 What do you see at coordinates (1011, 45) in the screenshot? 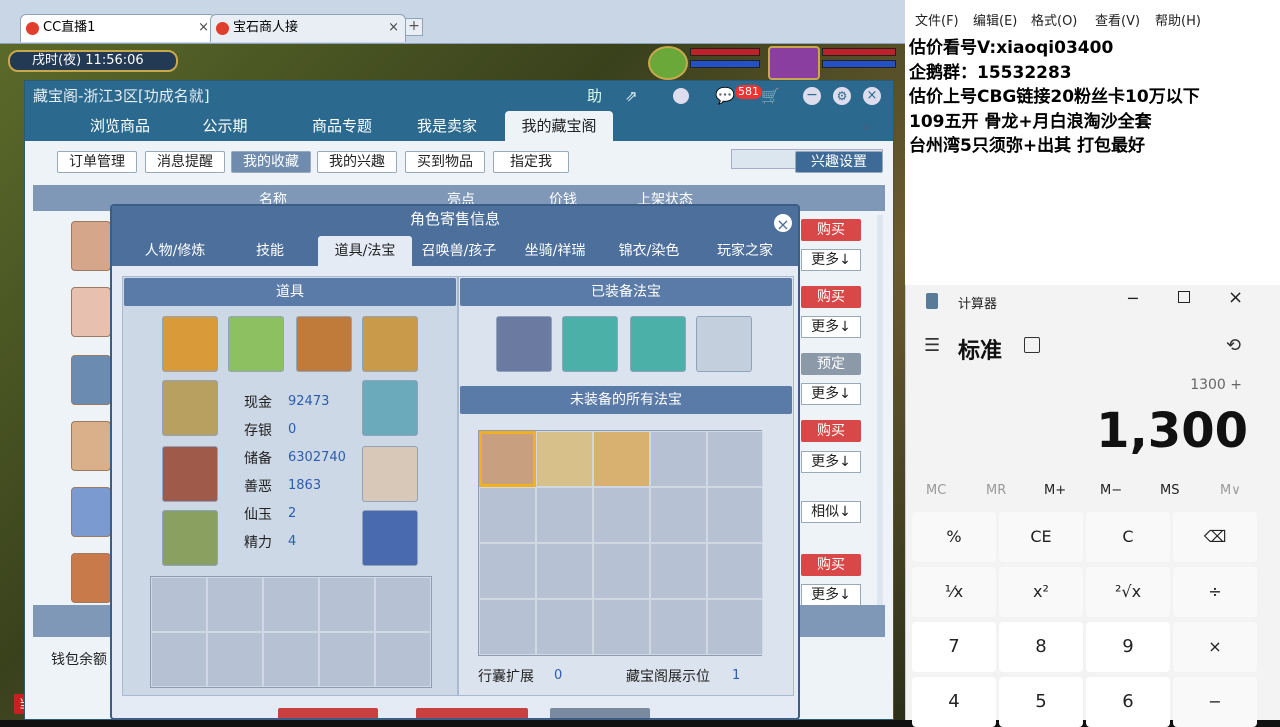
I see `note-line: 估价看号V:xiaoqi03400` at bounding box center [1011, 45].